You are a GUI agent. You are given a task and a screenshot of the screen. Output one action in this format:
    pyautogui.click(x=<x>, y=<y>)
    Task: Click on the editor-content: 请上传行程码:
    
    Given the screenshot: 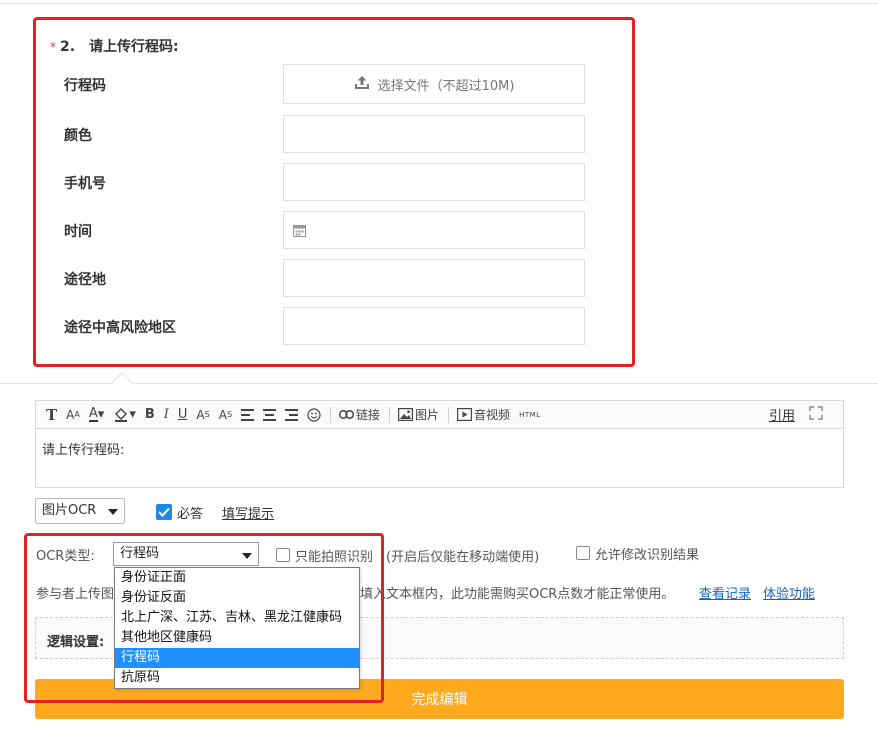 What is the action you would take?
    pyautogui.click(x=439, y=448)
    